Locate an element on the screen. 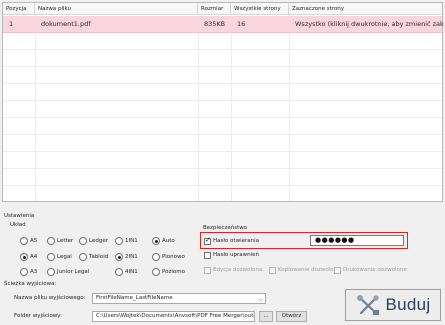 The width and height of the screenshot is (445, 325). radio-ledger: Ledger is located at coordinates (93, 241).